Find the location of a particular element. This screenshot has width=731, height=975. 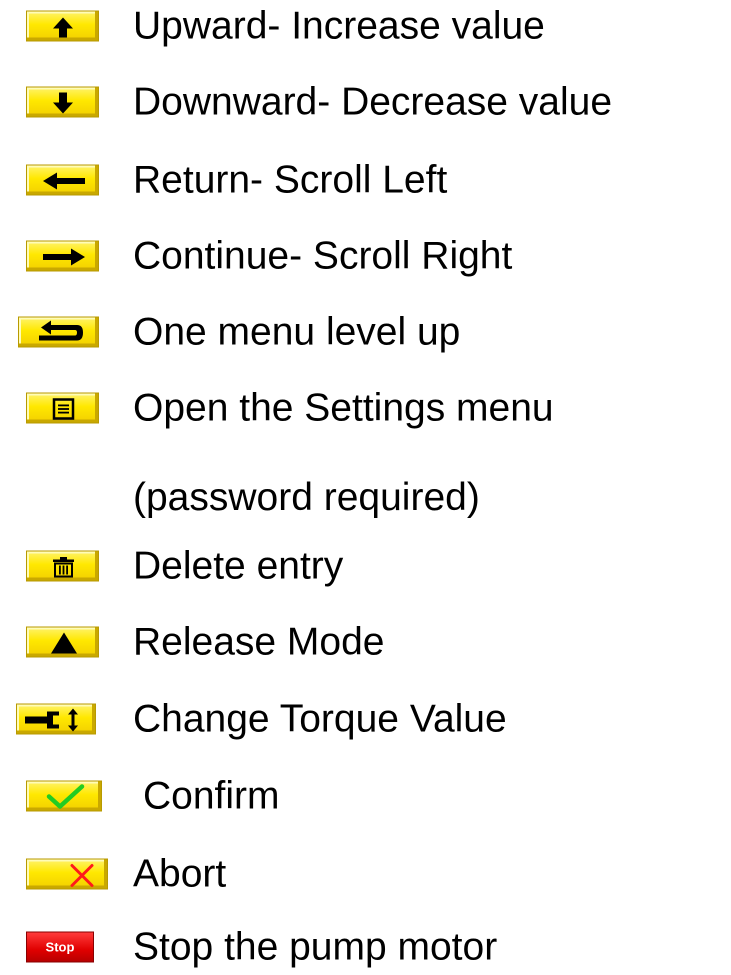

arrow-left-icon is located at coordinates (62, 180).